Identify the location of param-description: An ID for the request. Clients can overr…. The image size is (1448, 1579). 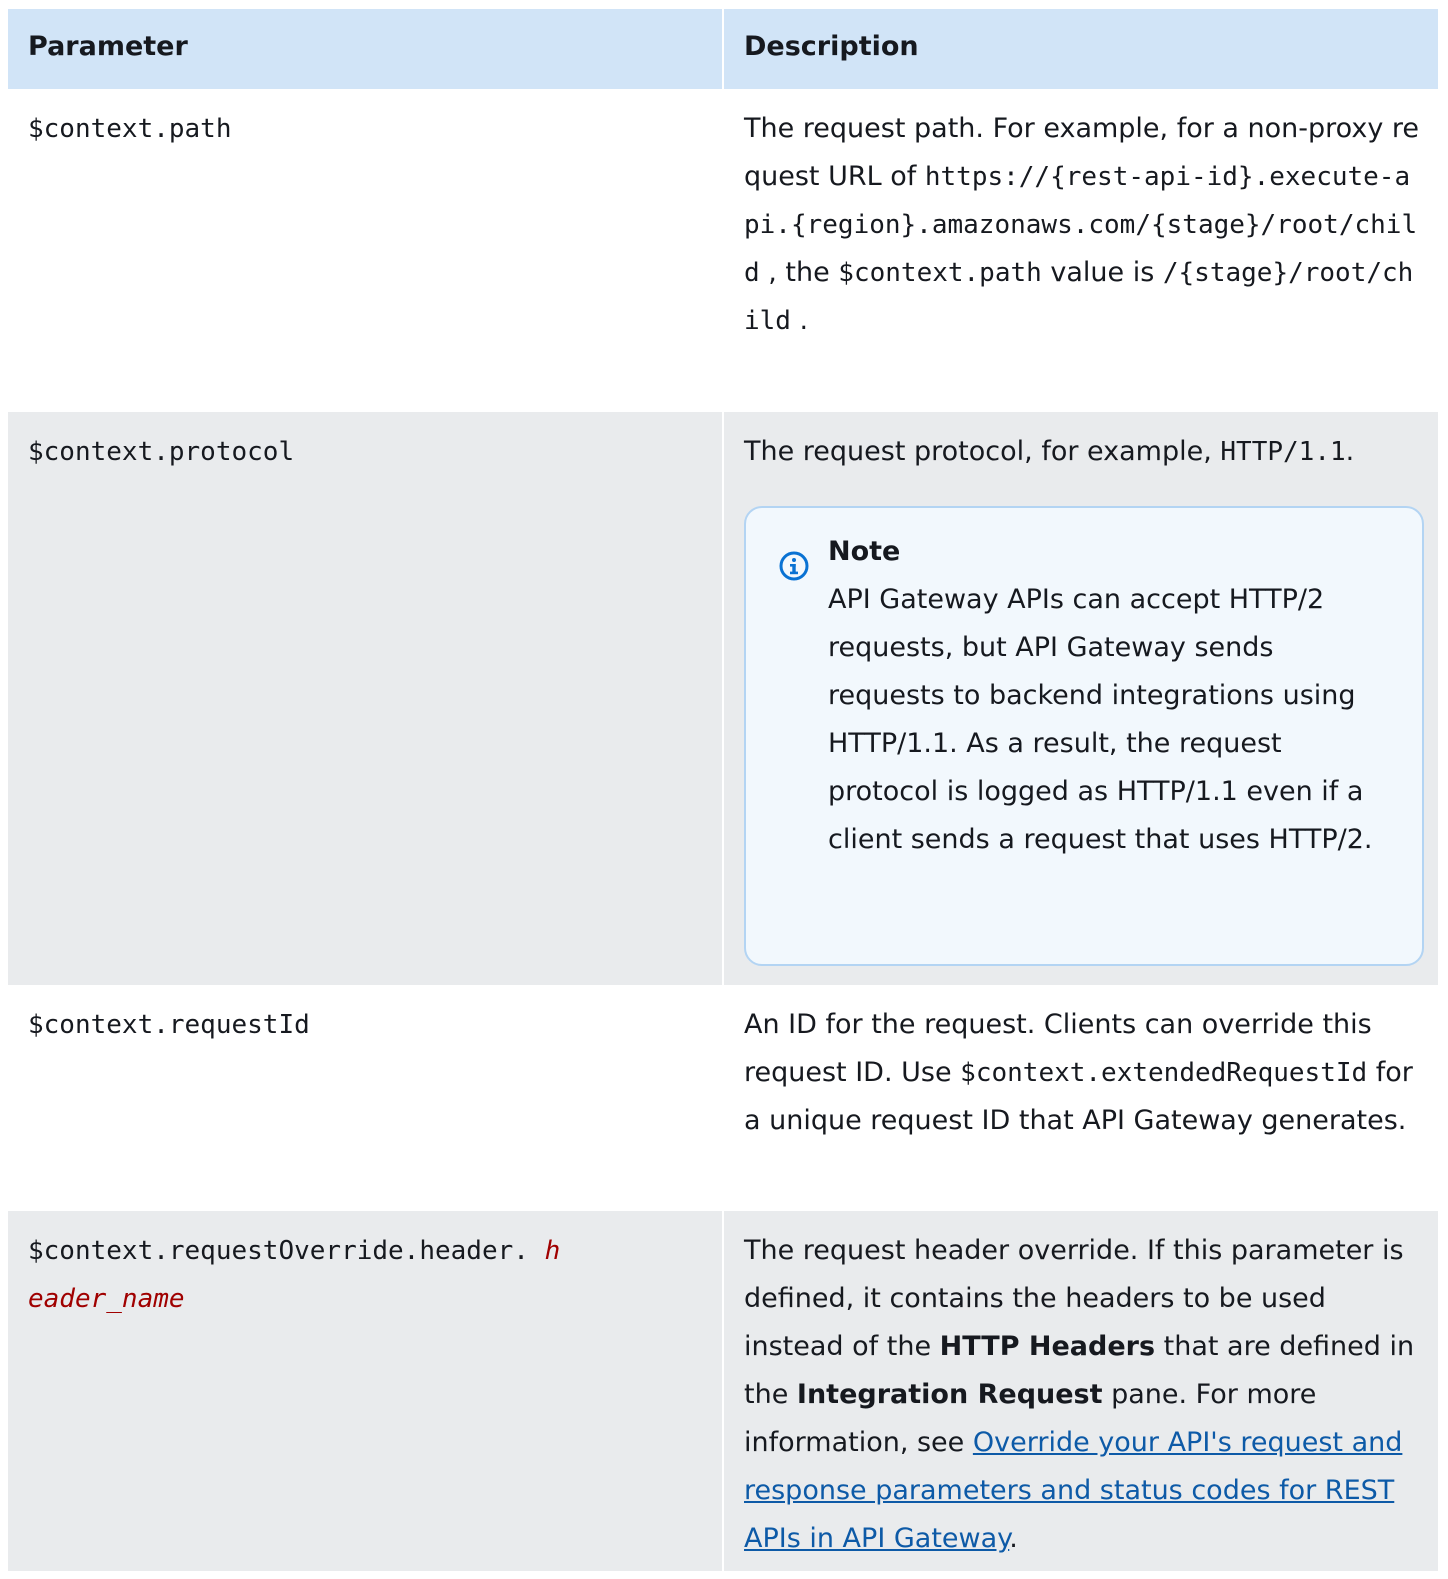
(1080, 1098).